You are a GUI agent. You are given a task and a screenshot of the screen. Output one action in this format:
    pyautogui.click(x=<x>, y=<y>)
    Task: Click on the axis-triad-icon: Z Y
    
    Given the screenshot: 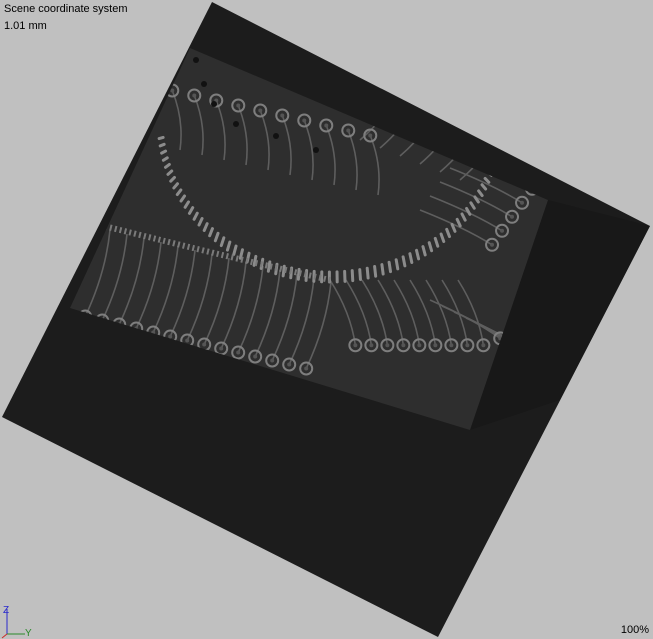 What is the action you would take?
    pyautogui.click(x=16, y=622)
    